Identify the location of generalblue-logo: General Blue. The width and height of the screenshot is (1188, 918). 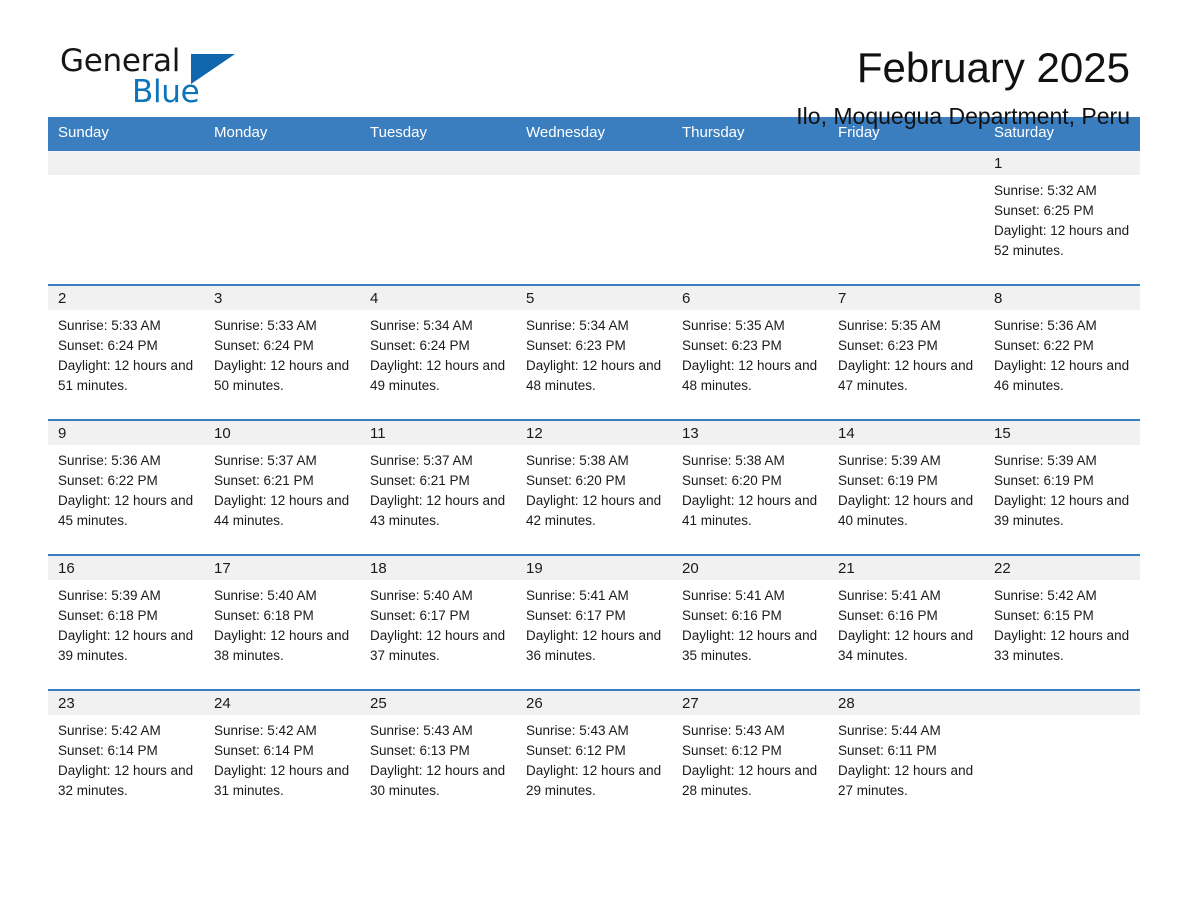
(148, 84).